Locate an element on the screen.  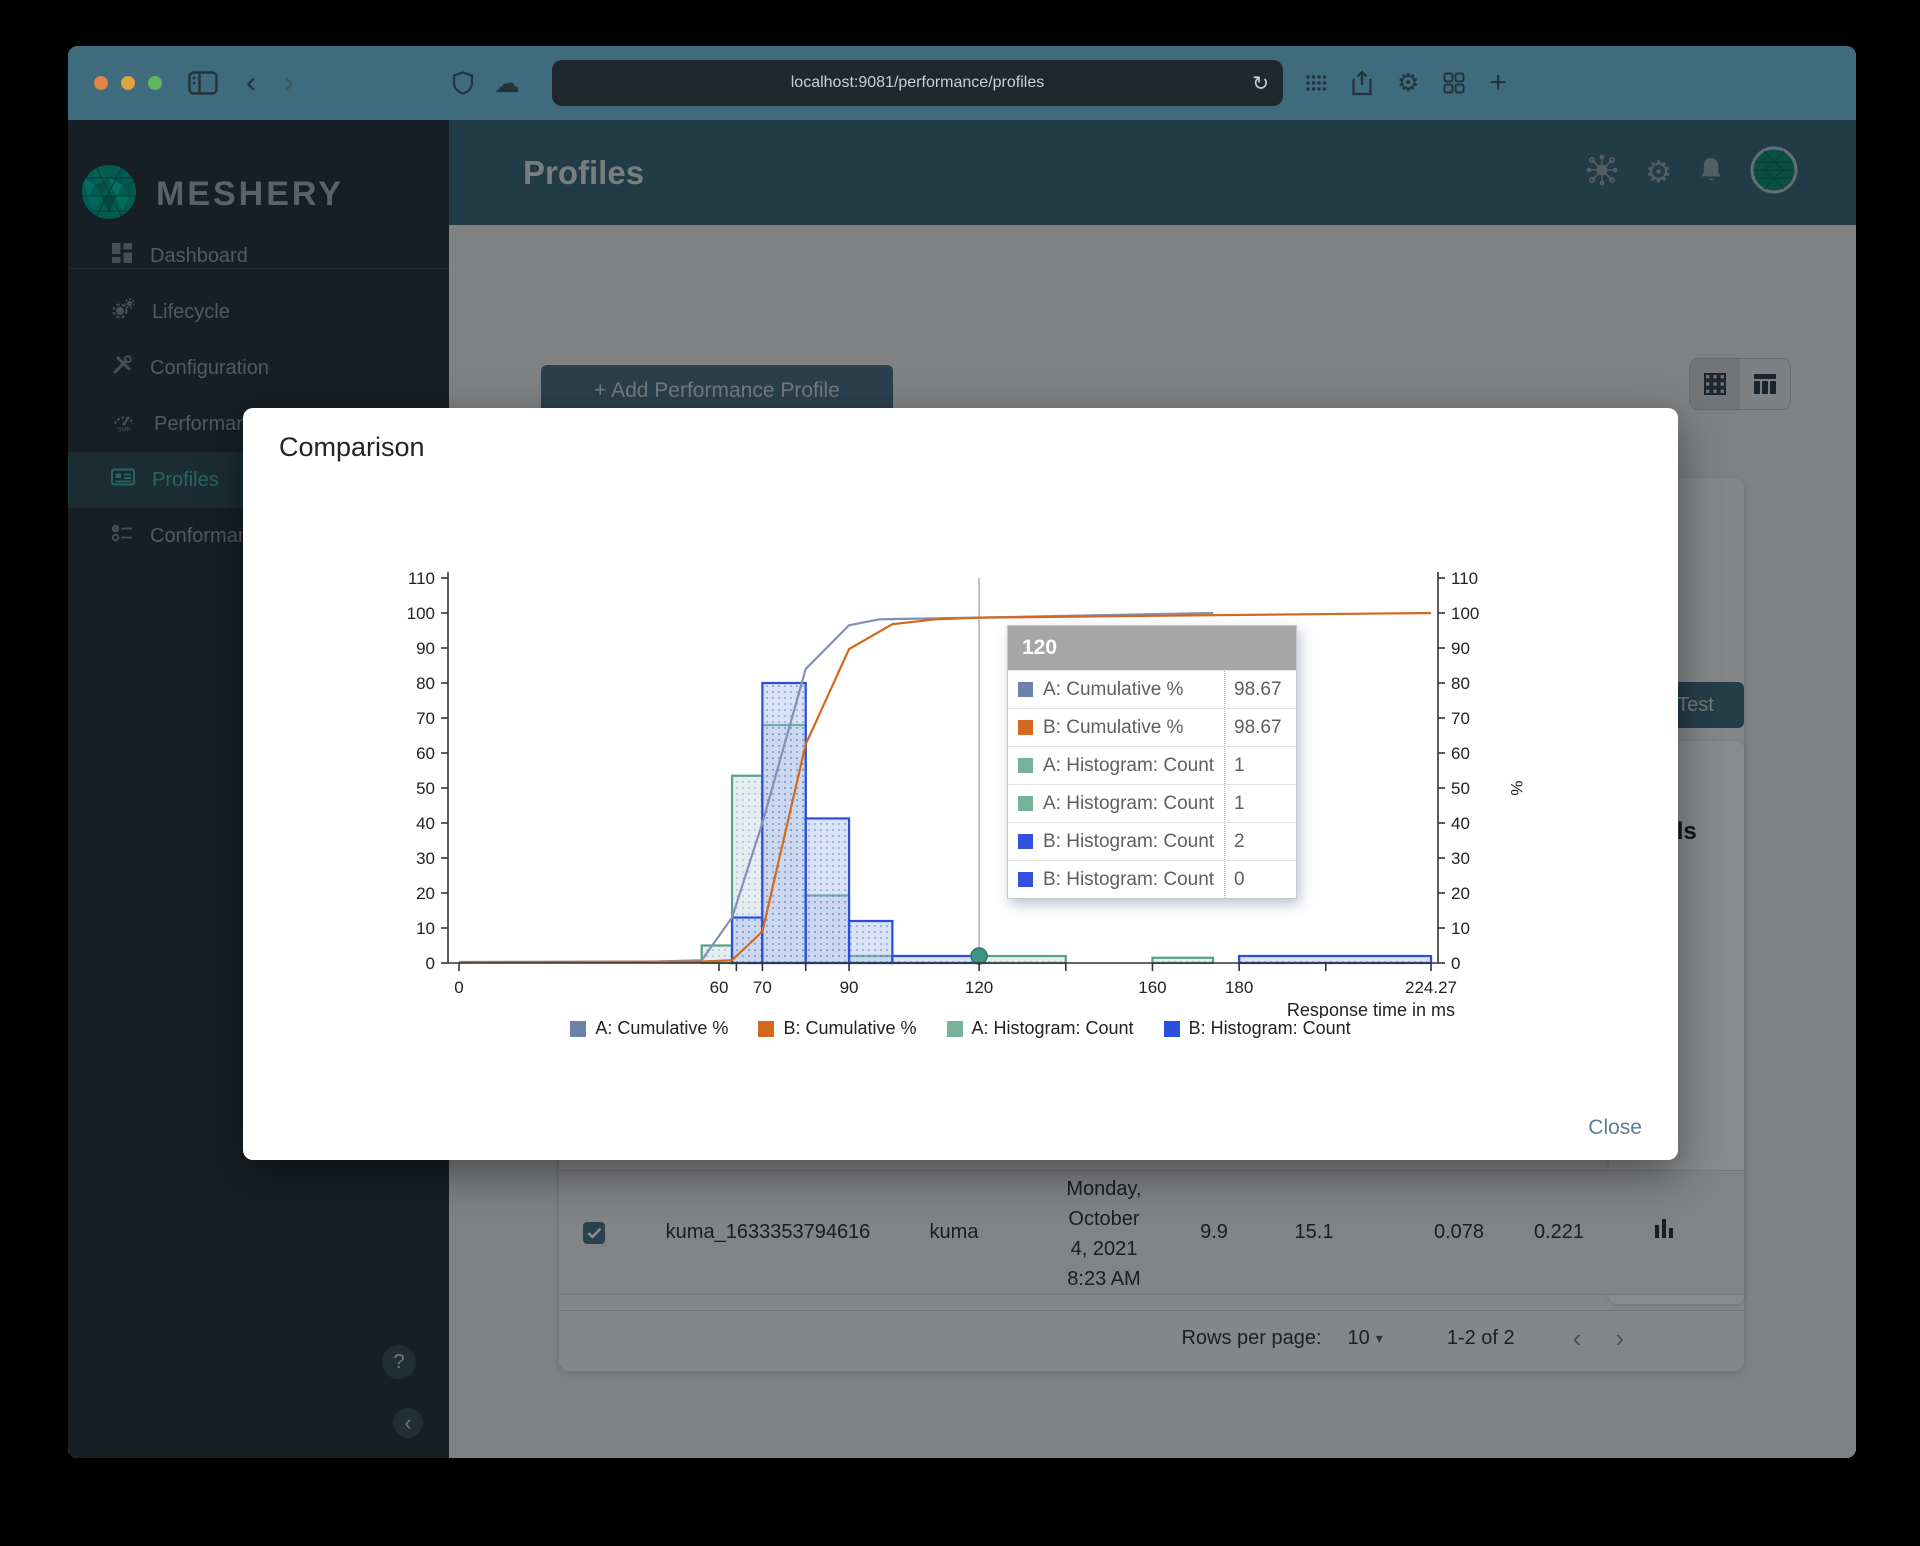
legend-item: B: Cumulative % is located at coordinates (837, 1028).